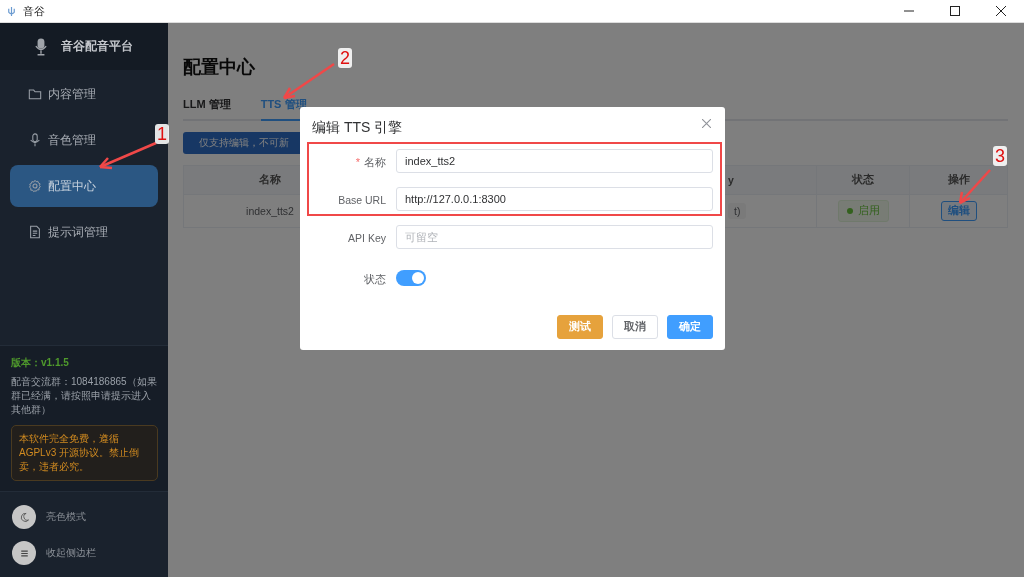 The width and height of the screenshot is (1024, 577). I want to click on field-label: 名称, so click(375, 162).